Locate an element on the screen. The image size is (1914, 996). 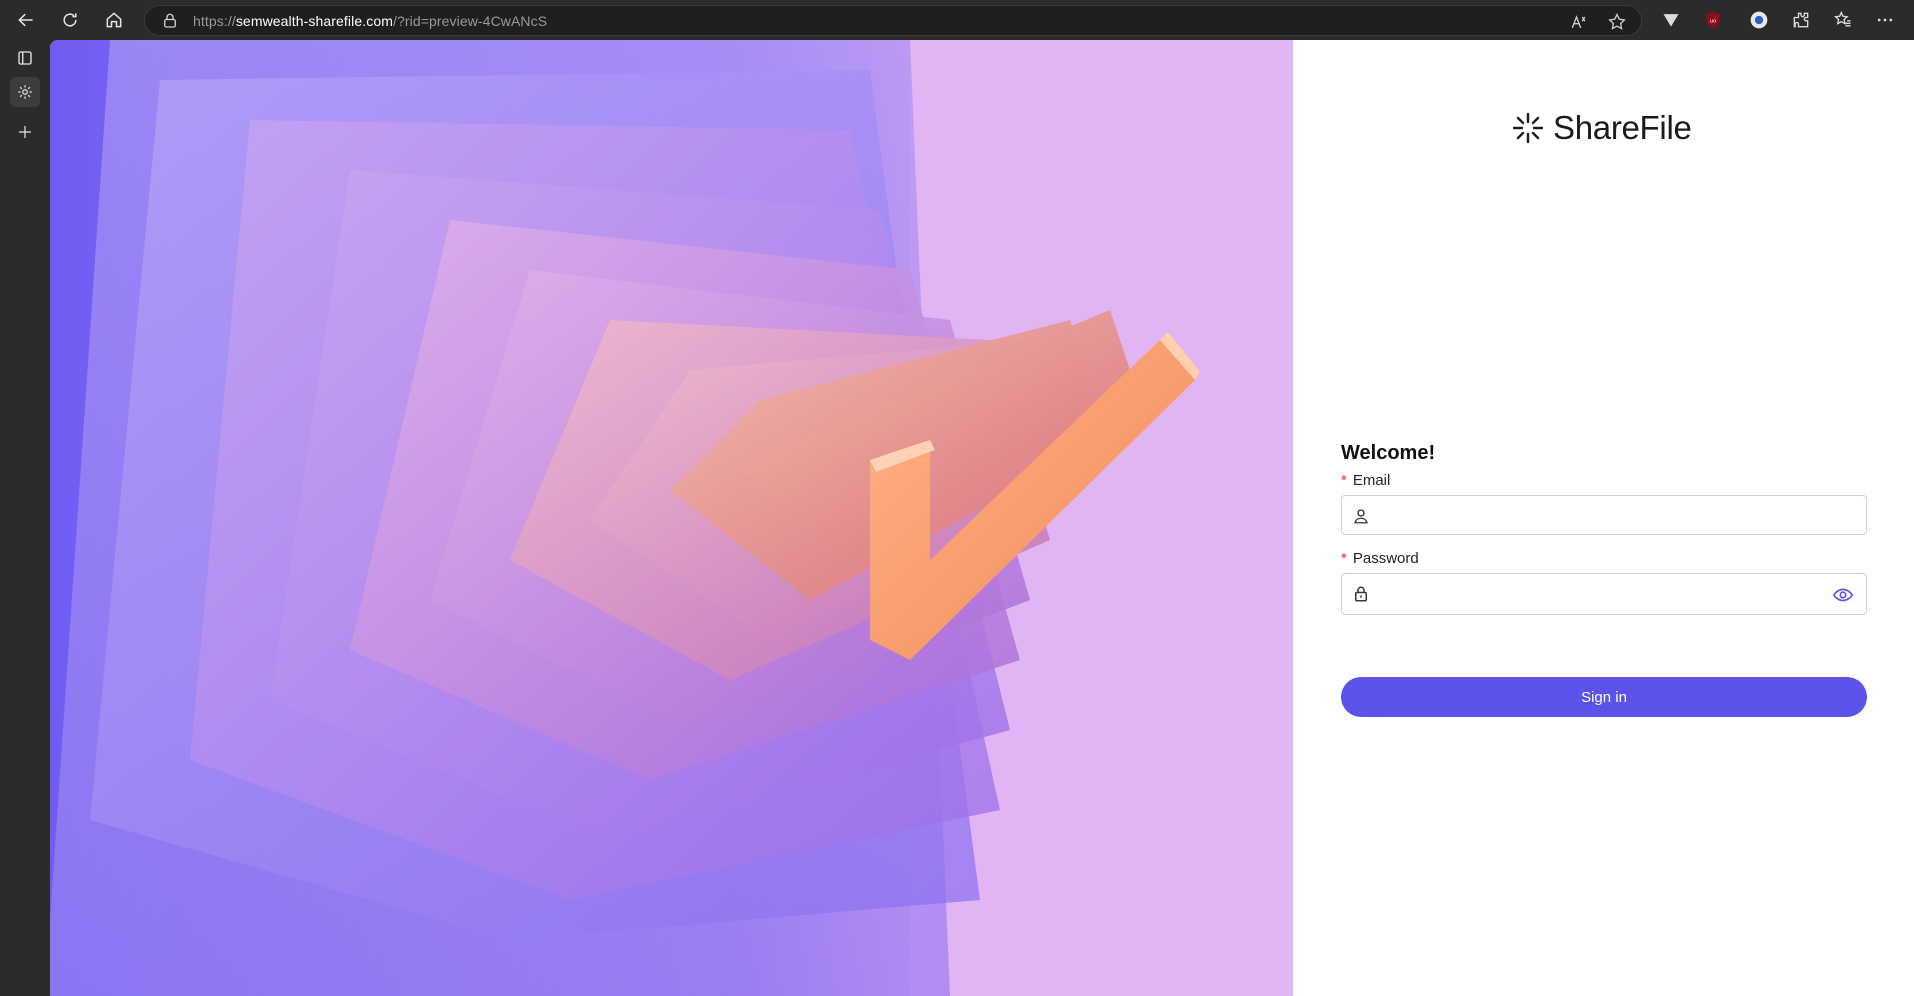
email-input is located at coordinates (1602, 515).